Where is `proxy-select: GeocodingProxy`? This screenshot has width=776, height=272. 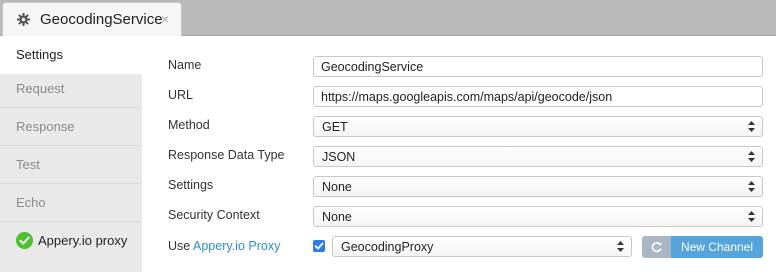
proxy-select: GeocodingProxy is located at coordinates (482, 246).